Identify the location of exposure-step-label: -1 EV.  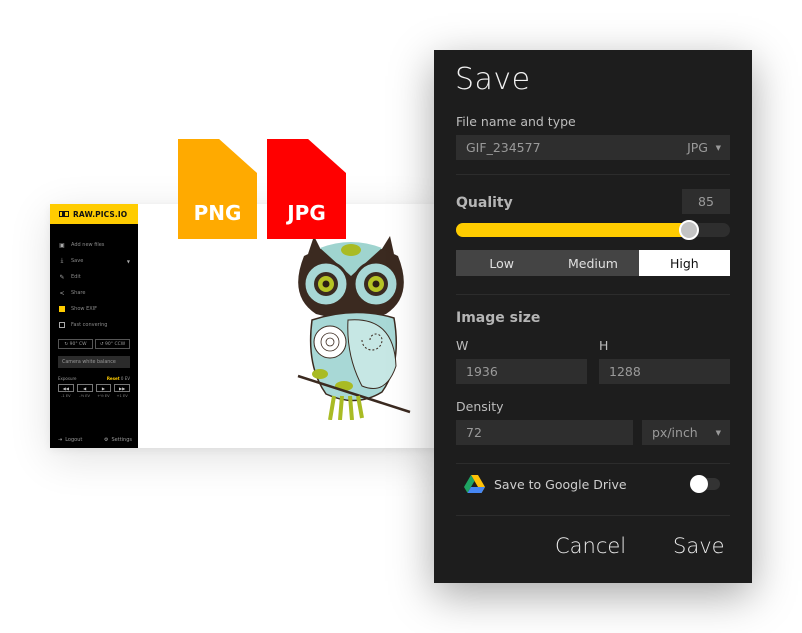
(66, 396).